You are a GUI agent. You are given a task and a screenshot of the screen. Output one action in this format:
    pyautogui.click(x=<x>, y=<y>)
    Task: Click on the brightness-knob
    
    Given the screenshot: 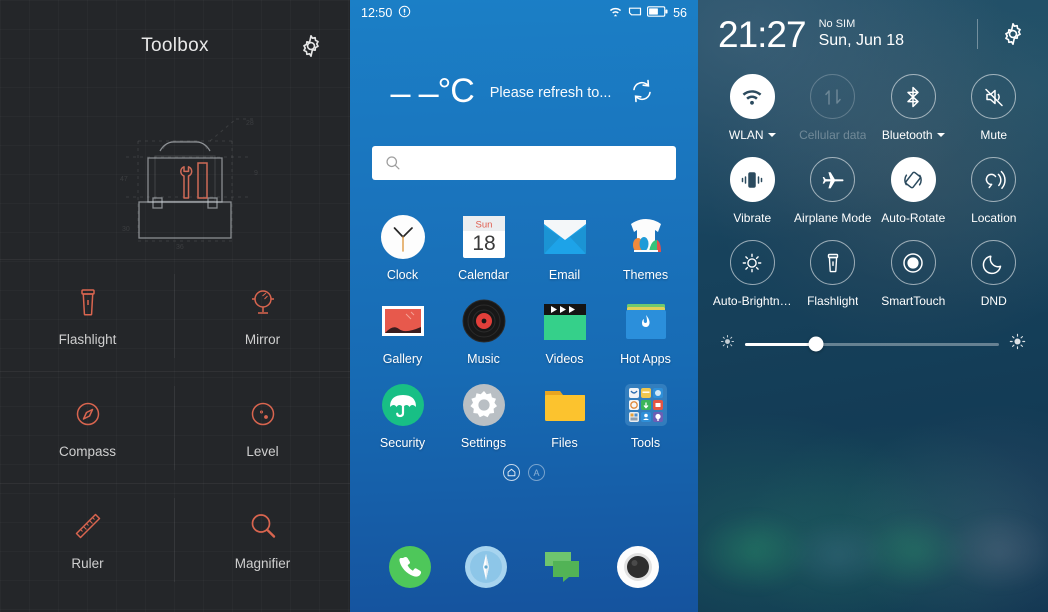 What is the action you would take?
    pyautogui.click(x=816, y=344)
    